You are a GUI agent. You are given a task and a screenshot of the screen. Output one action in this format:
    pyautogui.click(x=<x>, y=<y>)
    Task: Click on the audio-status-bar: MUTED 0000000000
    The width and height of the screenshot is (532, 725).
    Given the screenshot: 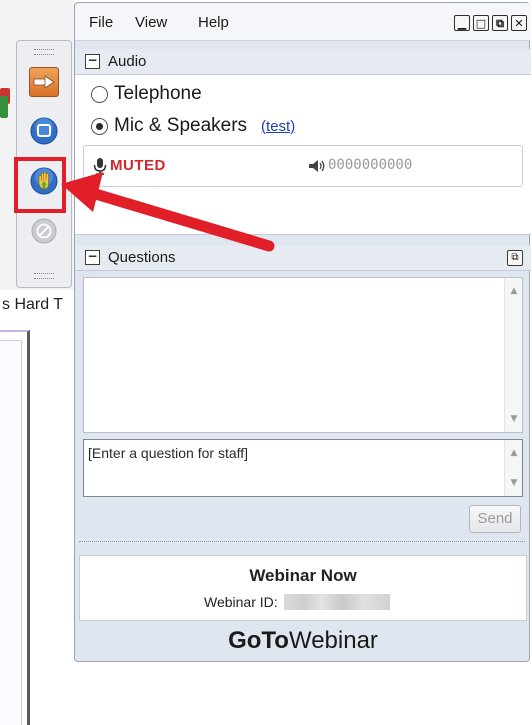 What is the action you would take?
    pyautogui.click(x=303, y=166)
    